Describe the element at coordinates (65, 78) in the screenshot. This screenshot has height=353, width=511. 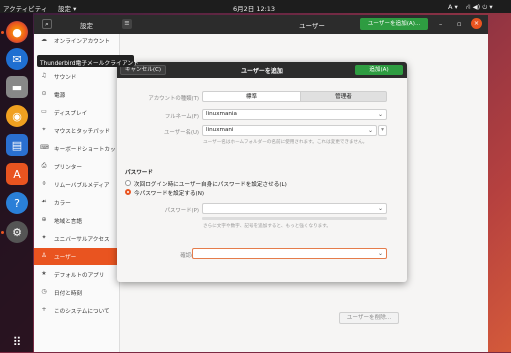
I see `sidebar-item-label: サウンド` at that location.